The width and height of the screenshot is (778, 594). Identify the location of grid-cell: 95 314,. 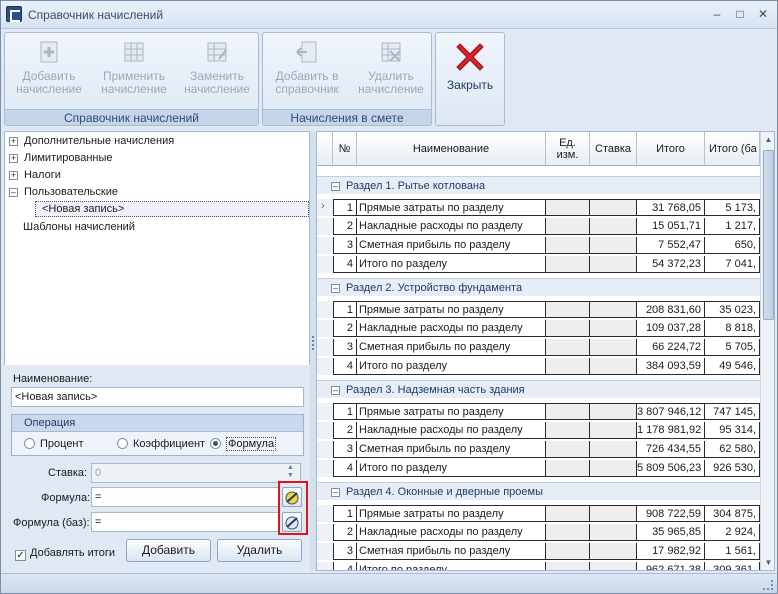
(732, 430).